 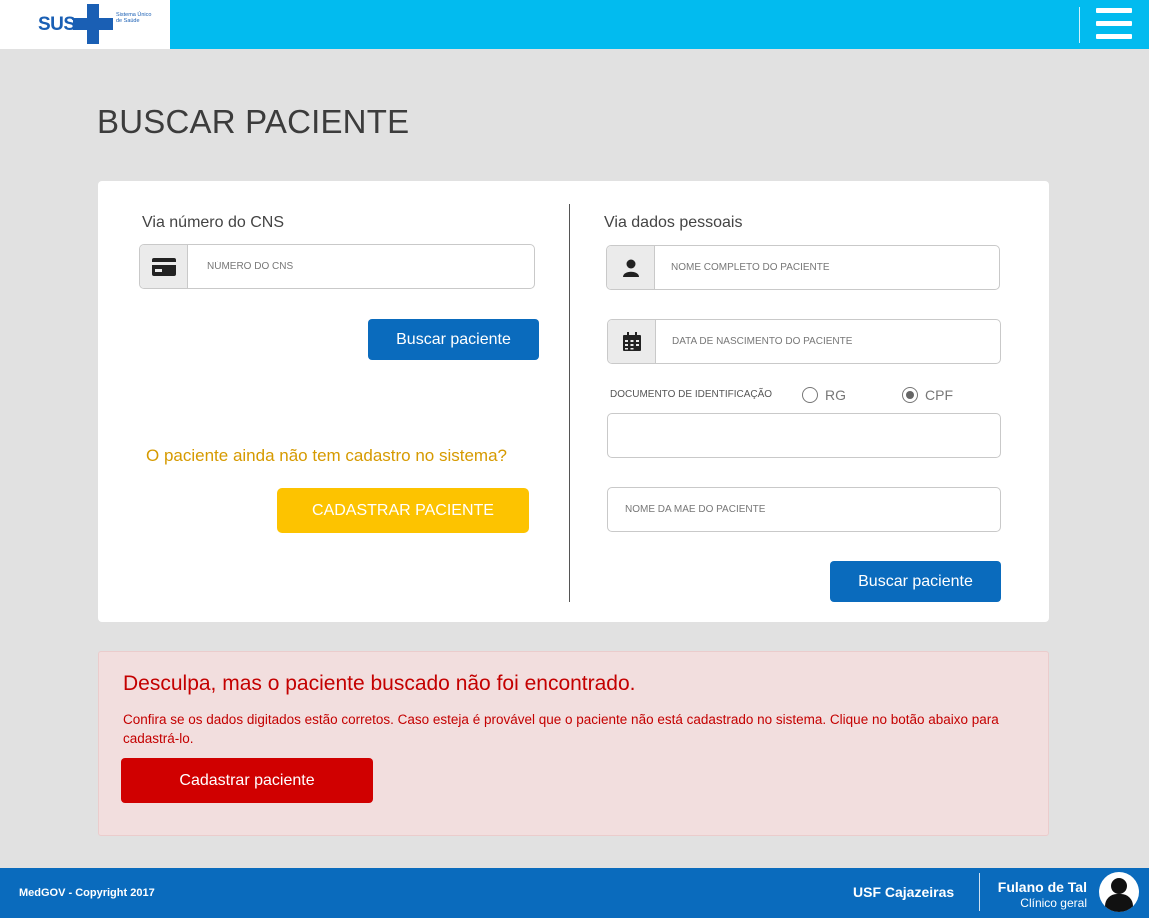 I want to click on register-patient-button: CADASTRAR PACIENTE, so click(x=403, y=510).